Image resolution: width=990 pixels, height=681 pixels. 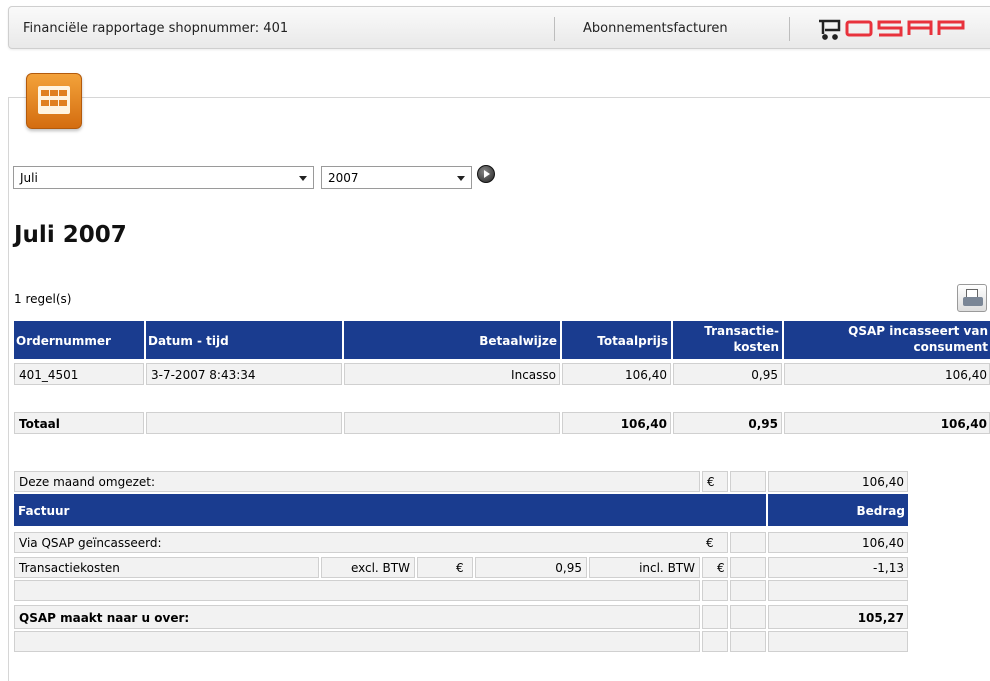 I want to click on table-cell-total: 106,40, so click(x=616, y=374).